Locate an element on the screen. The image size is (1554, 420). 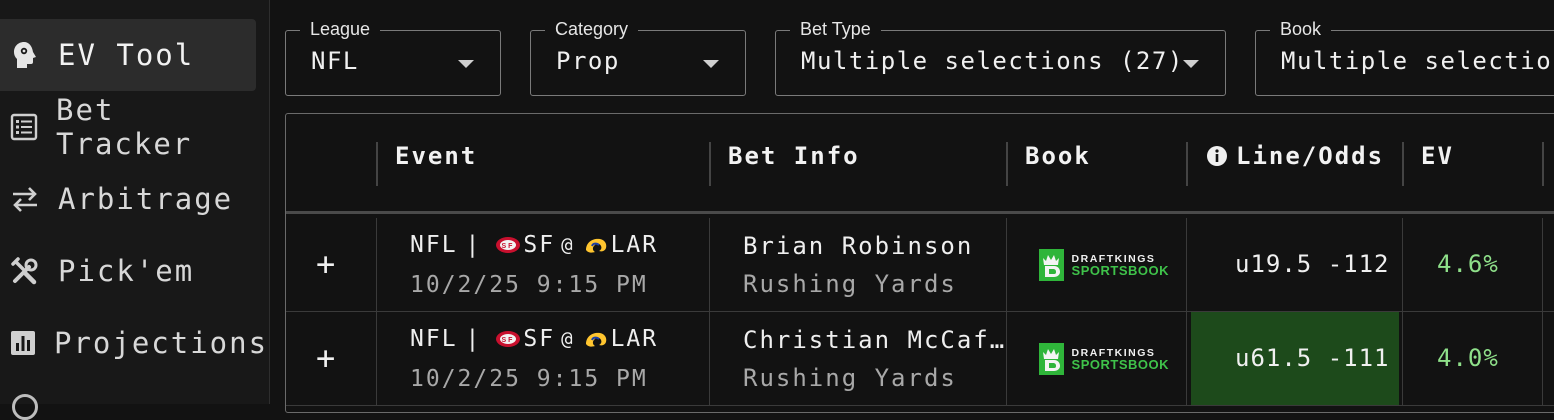
swap-arrows-icon is located at coordinates (25, 199).